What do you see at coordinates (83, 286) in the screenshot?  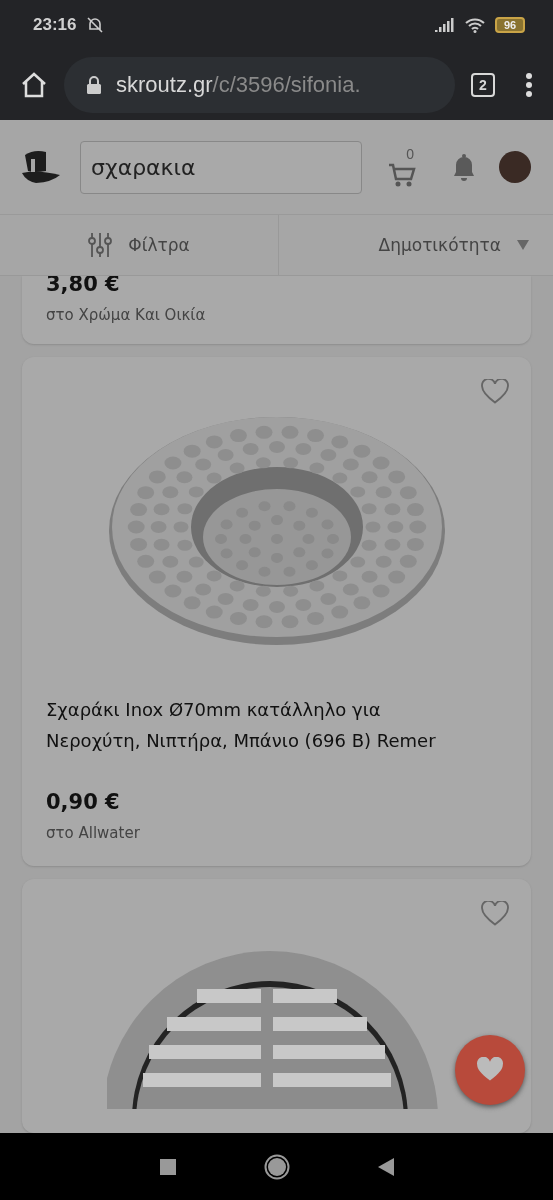 I see `product-price: 3,80 €` at bounding box center [83, 286].